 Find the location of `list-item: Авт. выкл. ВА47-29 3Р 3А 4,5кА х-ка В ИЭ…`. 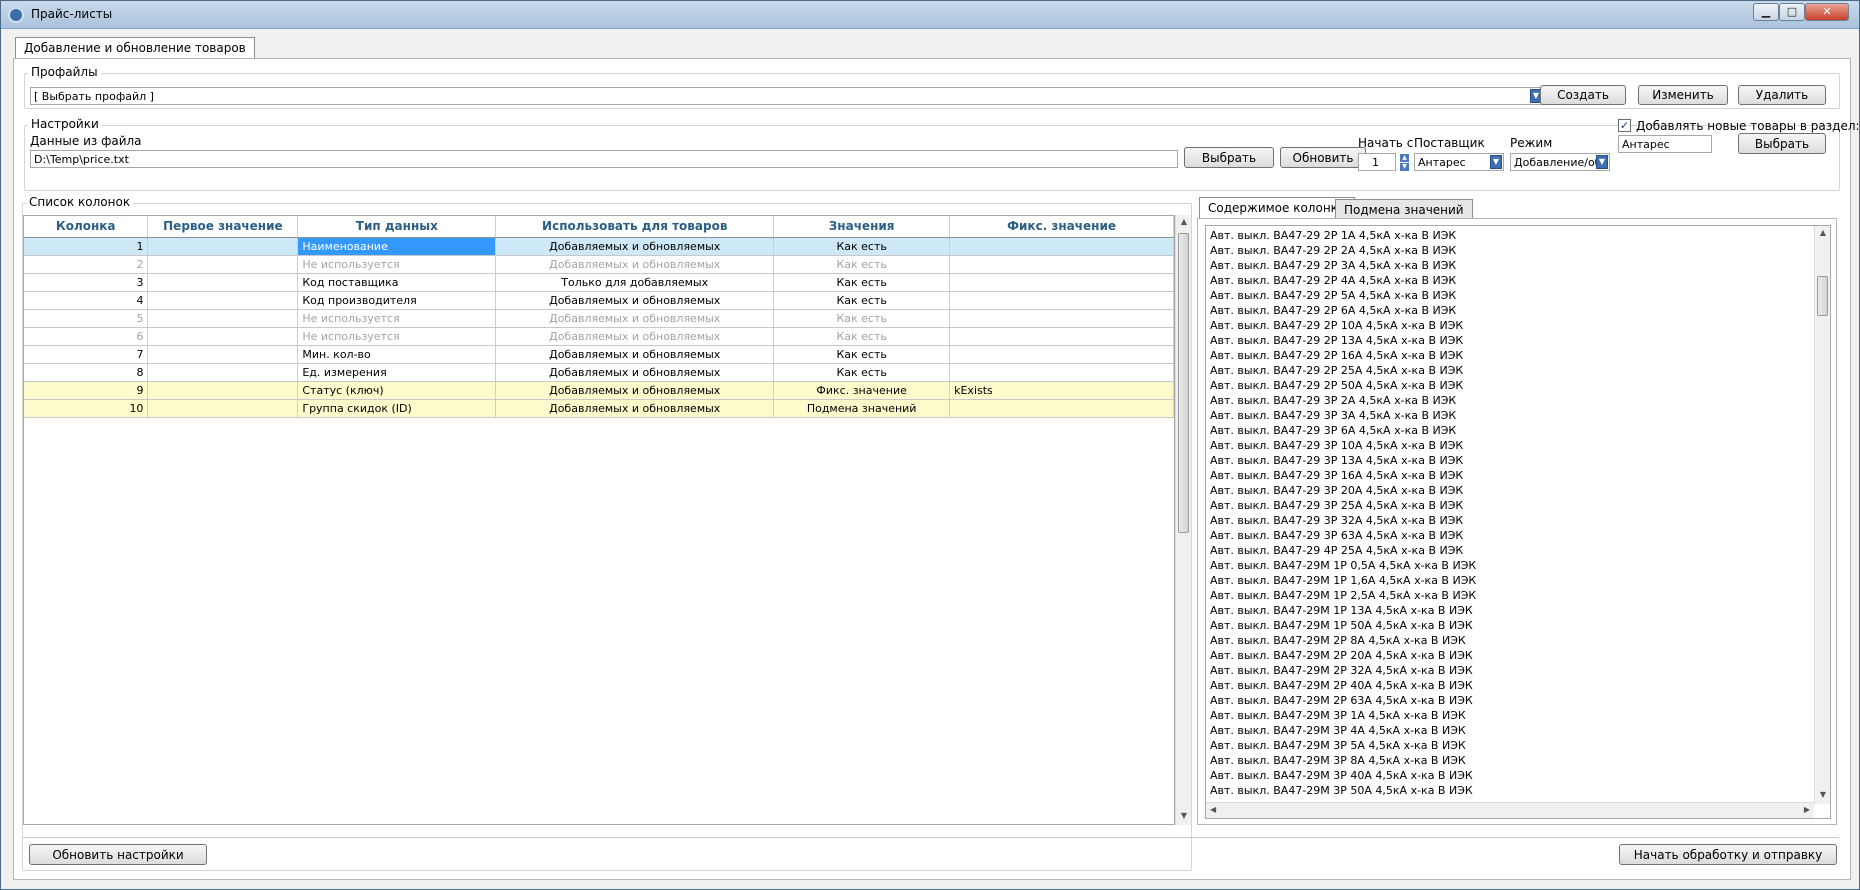

list-item: Авт. выкл. ВА47-29 3Р 3А 4,5кА х-ка В ИЭ… is located at coordinates (1510, 415).